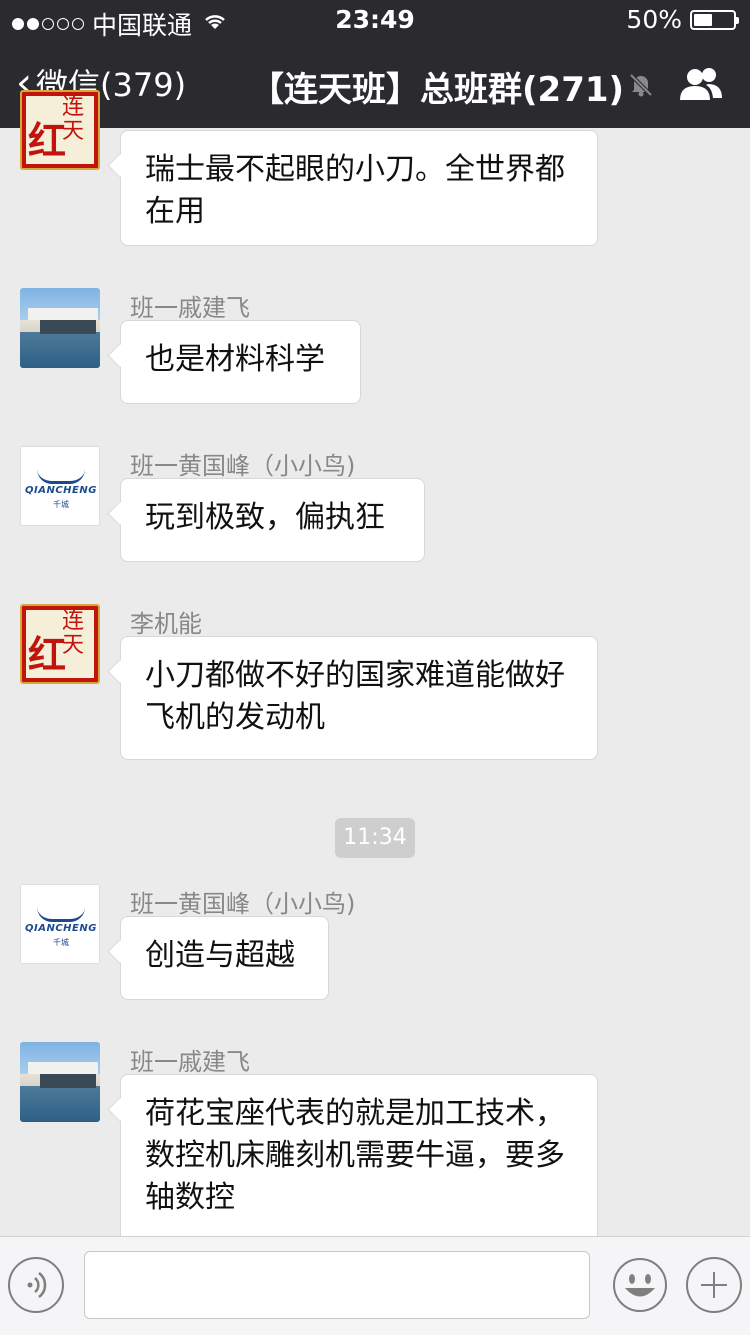 The image size is (750, 1335). I want to click on emoji-icon, so click(640, 1285).